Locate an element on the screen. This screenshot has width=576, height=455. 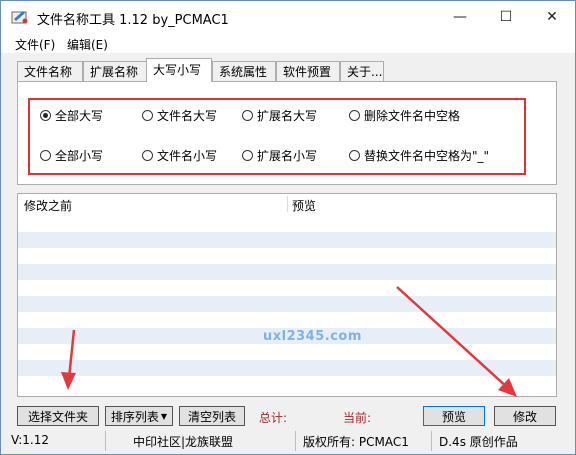
radio-label: 扩展名大写 is located at coordinates (287, 116).